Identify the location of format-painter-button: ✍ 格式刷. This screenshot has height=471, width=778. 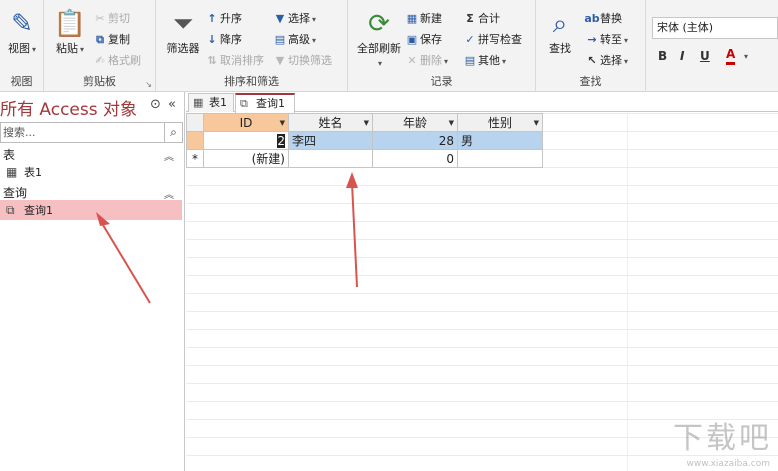
(116, 61).